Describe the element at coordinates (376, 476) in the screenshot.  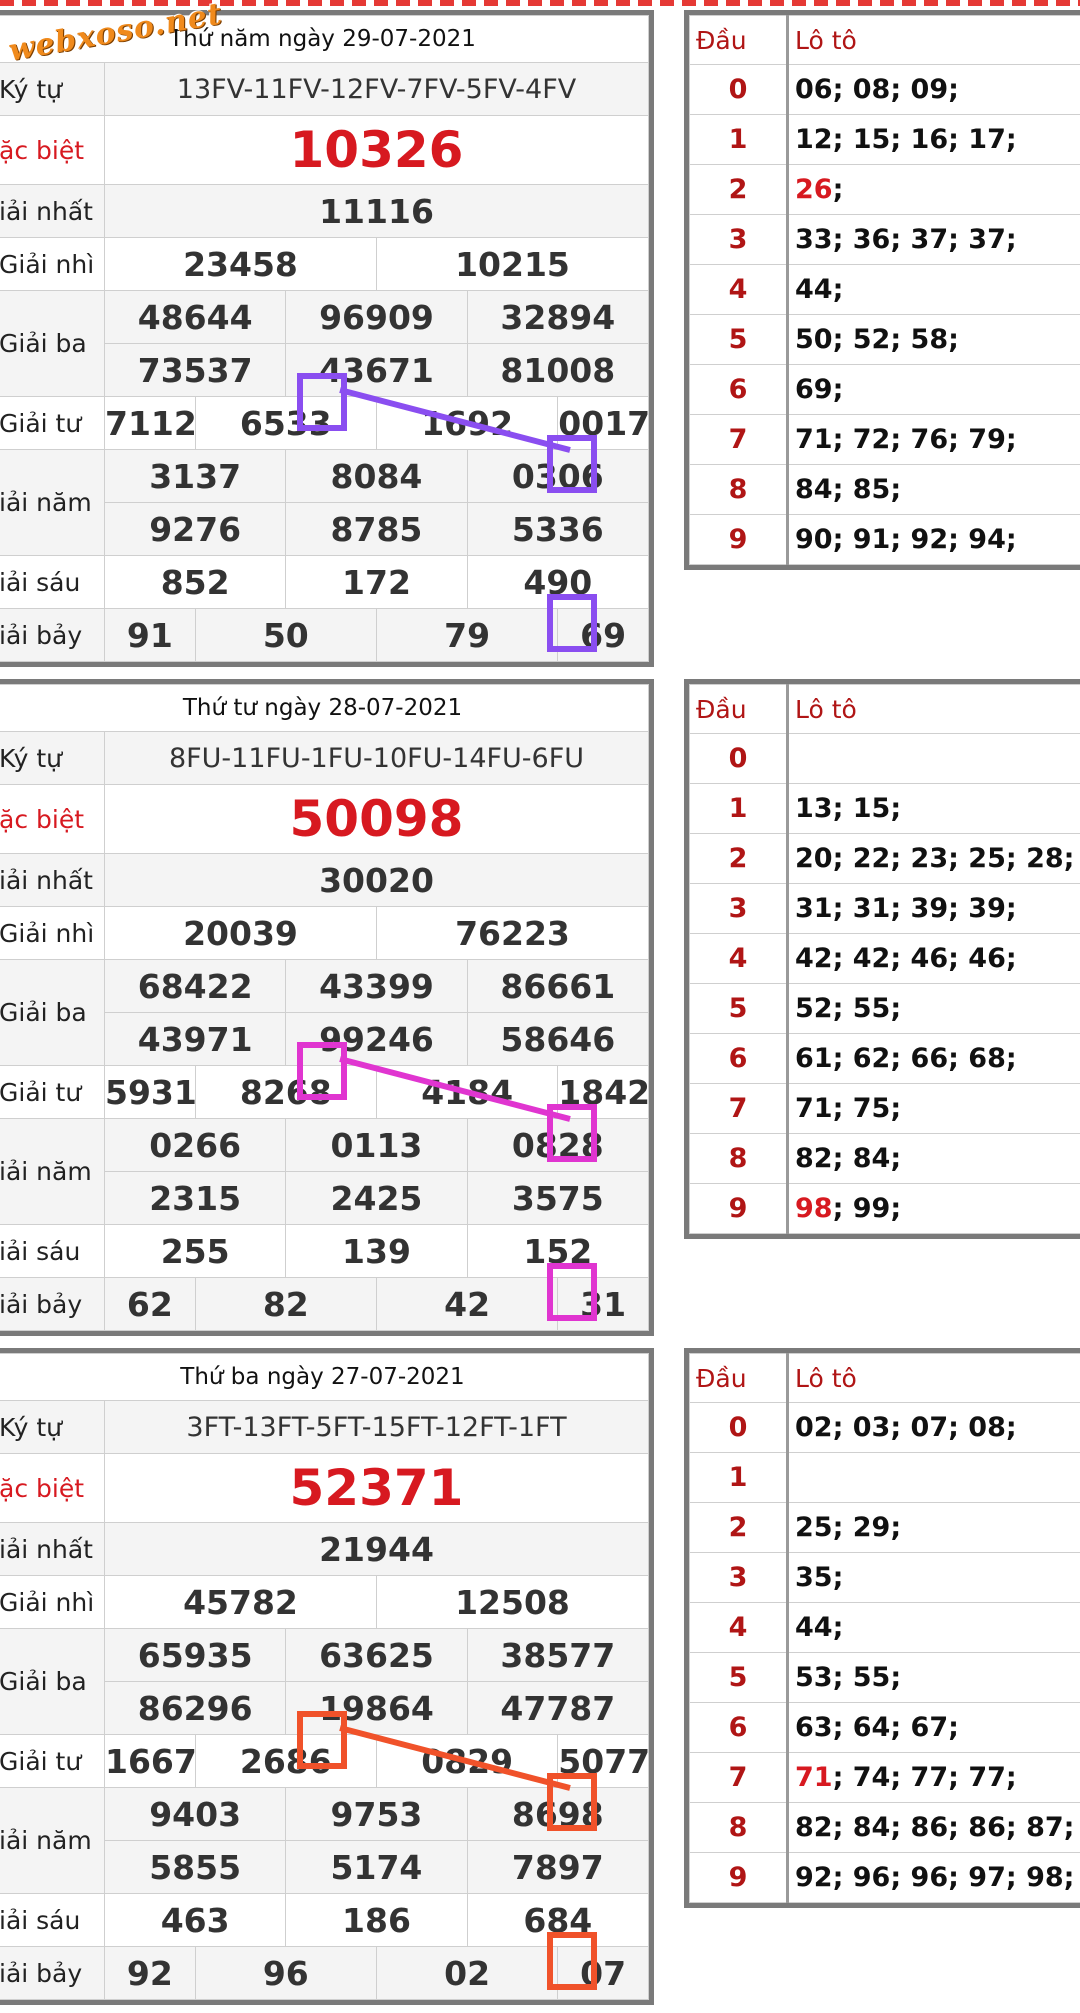
I see `fifth-prize: 8084` at that location.